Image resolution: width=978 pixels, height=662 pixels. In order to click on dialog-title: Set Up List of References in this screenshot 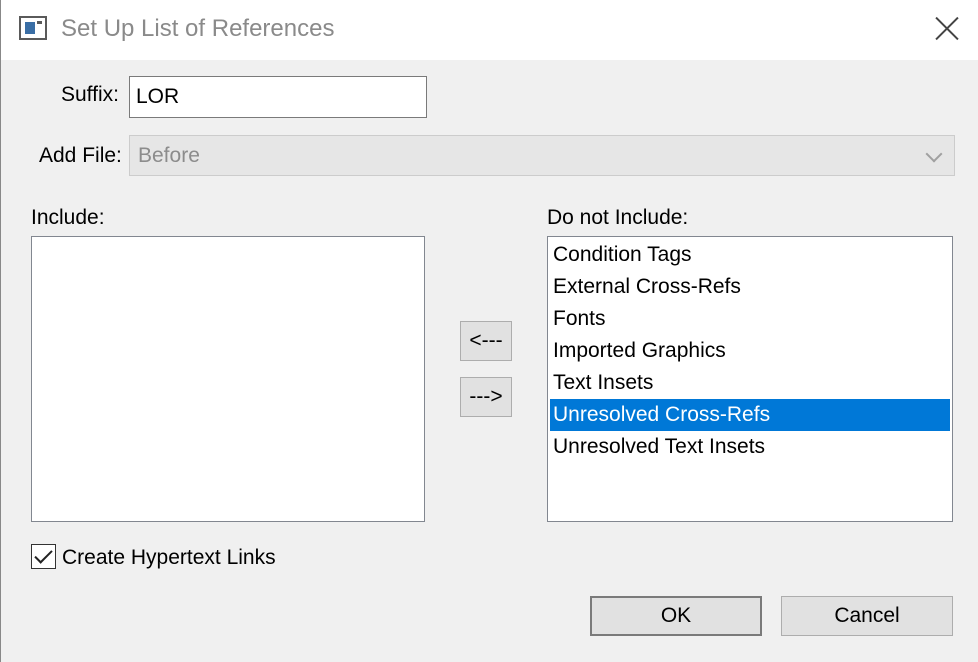, I will do `click(198, 28)`.